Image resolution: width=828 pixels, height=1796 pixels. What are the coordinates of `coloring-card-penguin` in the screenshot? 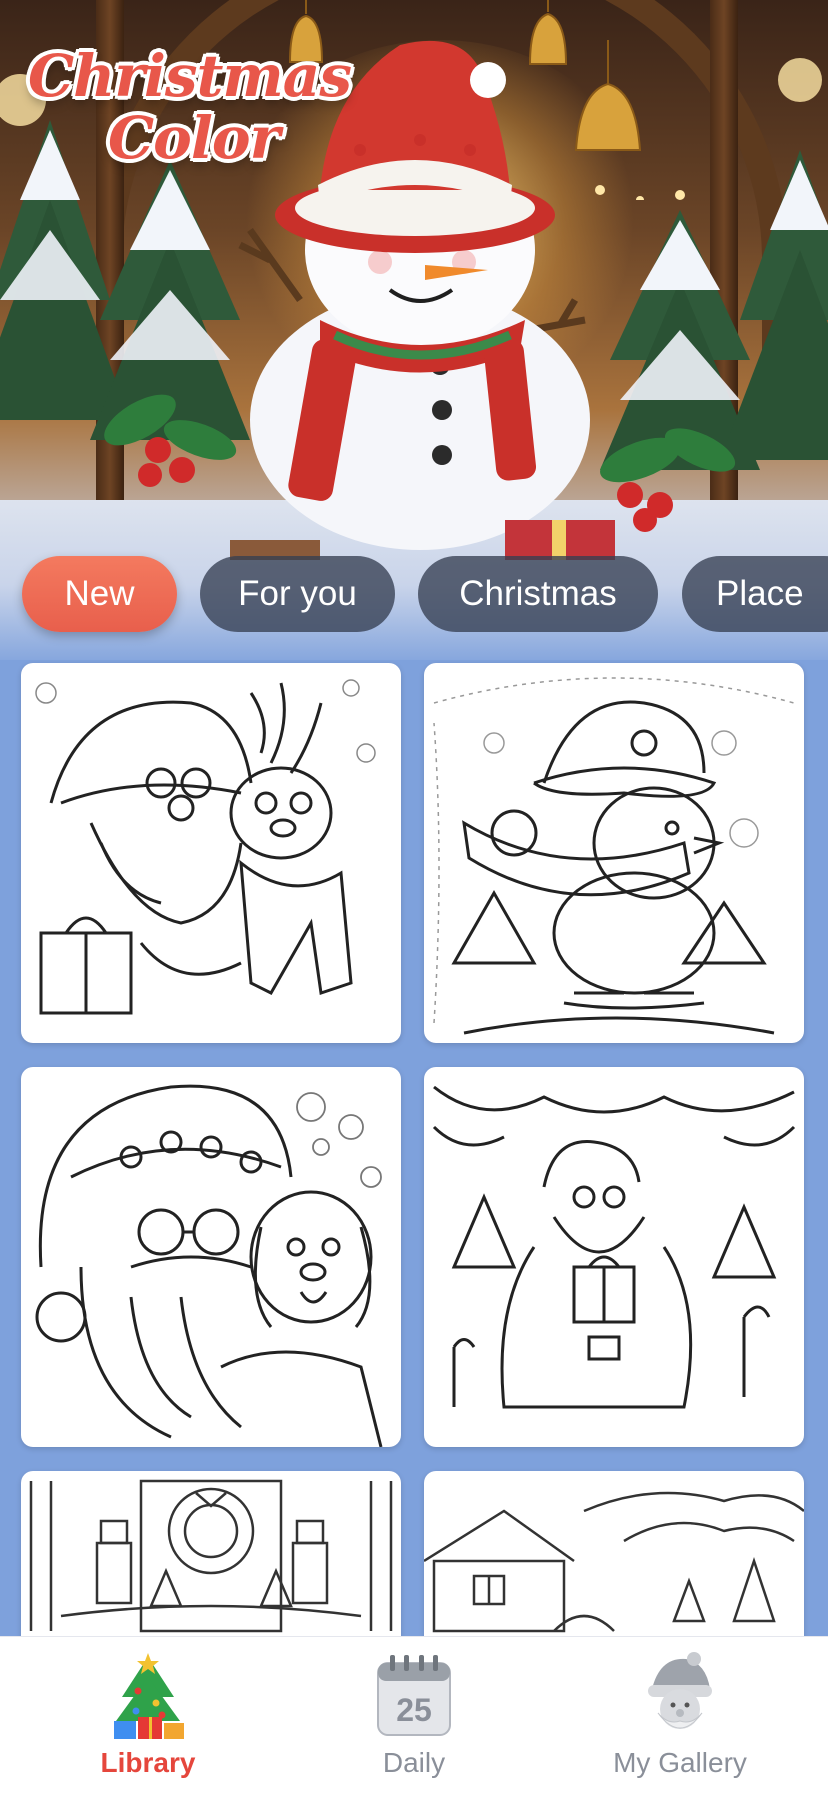 It's located at (614, 853).